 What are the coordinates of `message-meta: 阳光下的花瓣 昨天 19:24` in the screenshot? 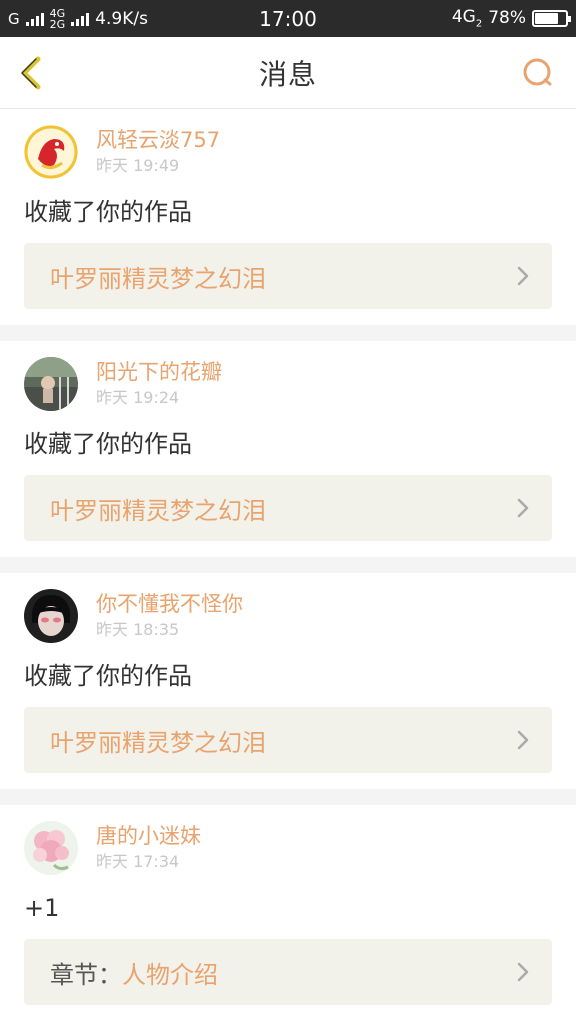 It's located at (159, 384).